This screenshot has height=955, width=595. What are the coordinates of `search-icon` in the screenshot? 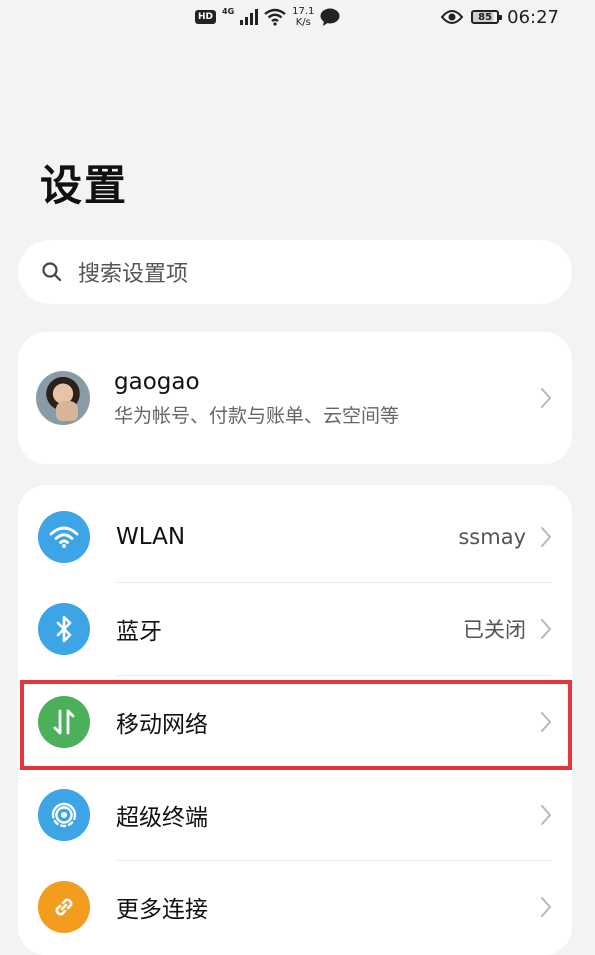 It's located at (52, 272).